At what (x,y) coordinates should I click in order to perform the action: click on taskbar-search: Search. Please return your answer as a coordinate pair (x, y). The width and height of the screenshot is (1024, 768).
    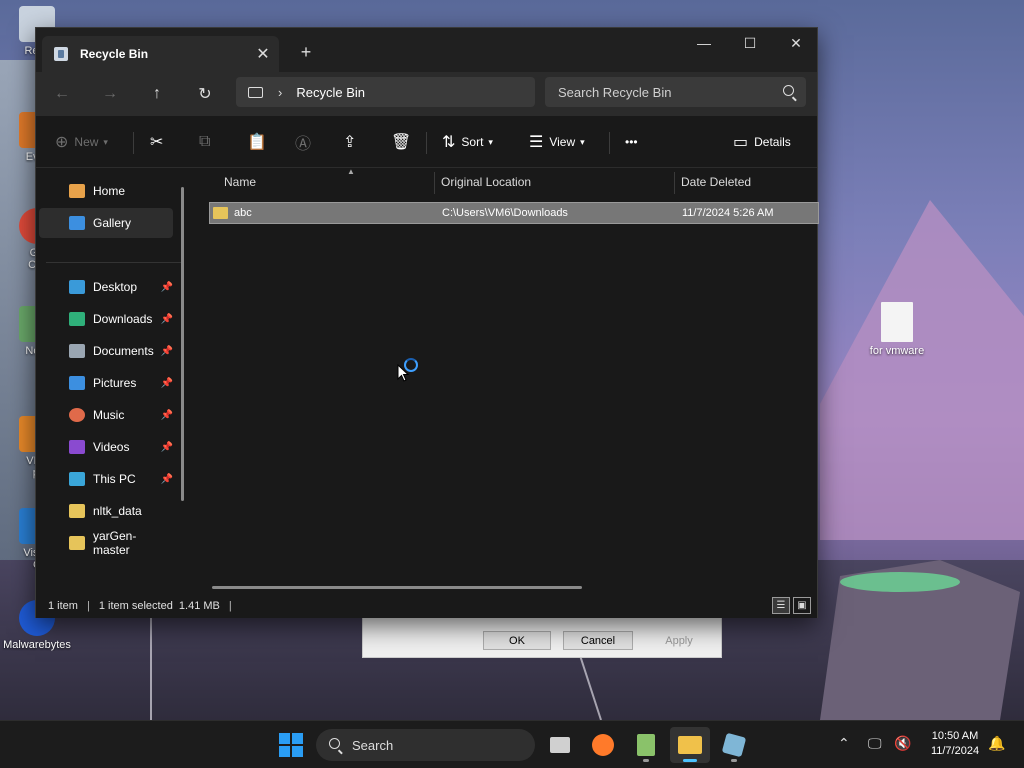
    Looking at the image, I should click on (425, 745).